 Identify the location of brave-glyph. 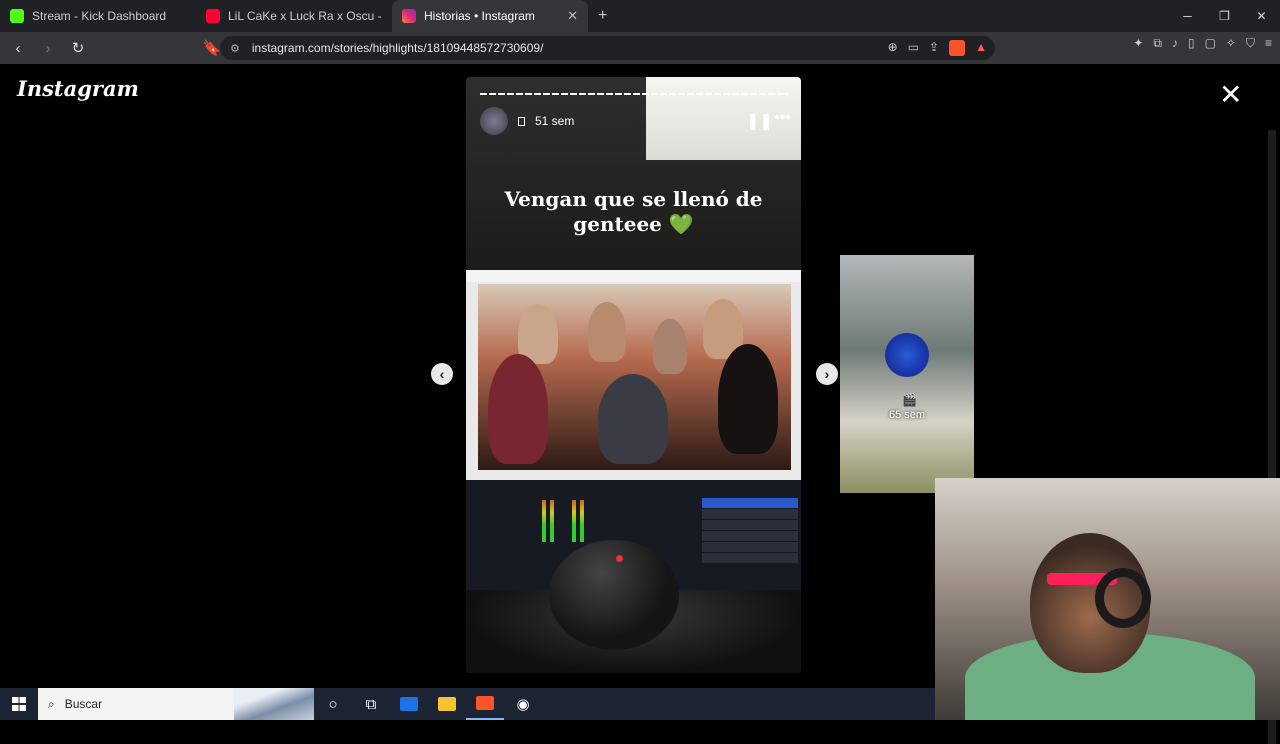
(485, 703).